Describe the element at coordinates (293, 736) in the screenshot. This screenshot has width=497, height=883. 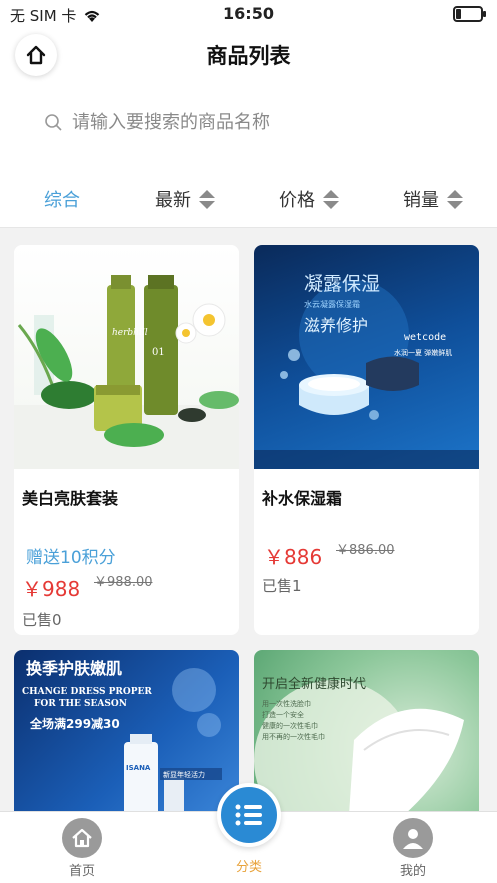
I see `product-line-text: 用不再的一次性毛巾` at that location.